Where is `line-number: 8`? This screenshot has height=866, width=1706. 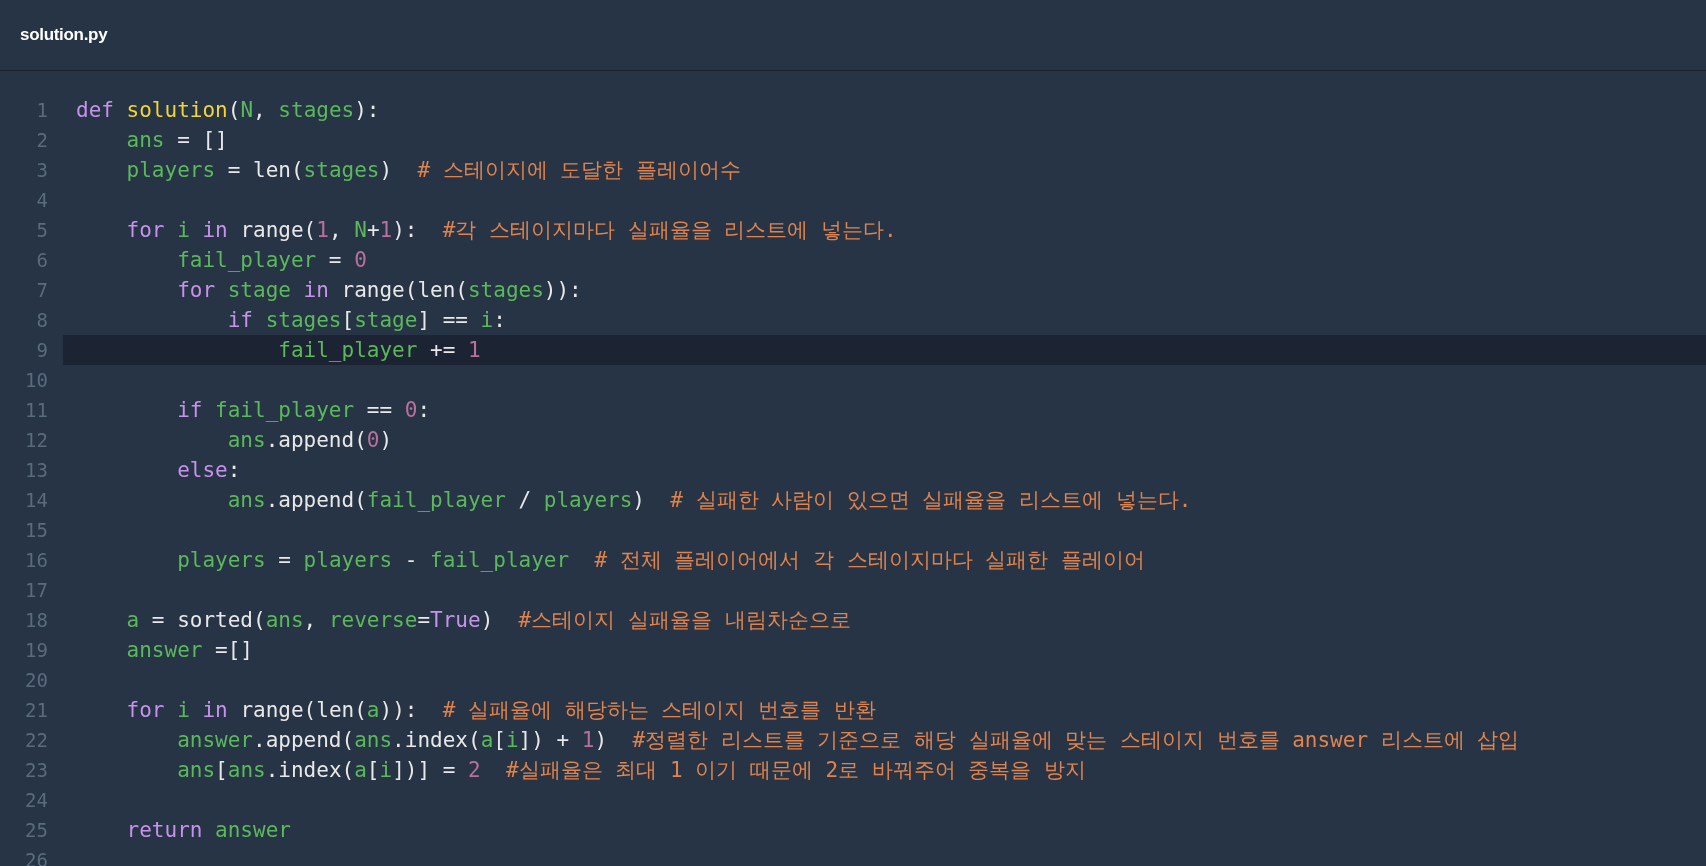
line-number: 8 is located at coordinates (41, 320).